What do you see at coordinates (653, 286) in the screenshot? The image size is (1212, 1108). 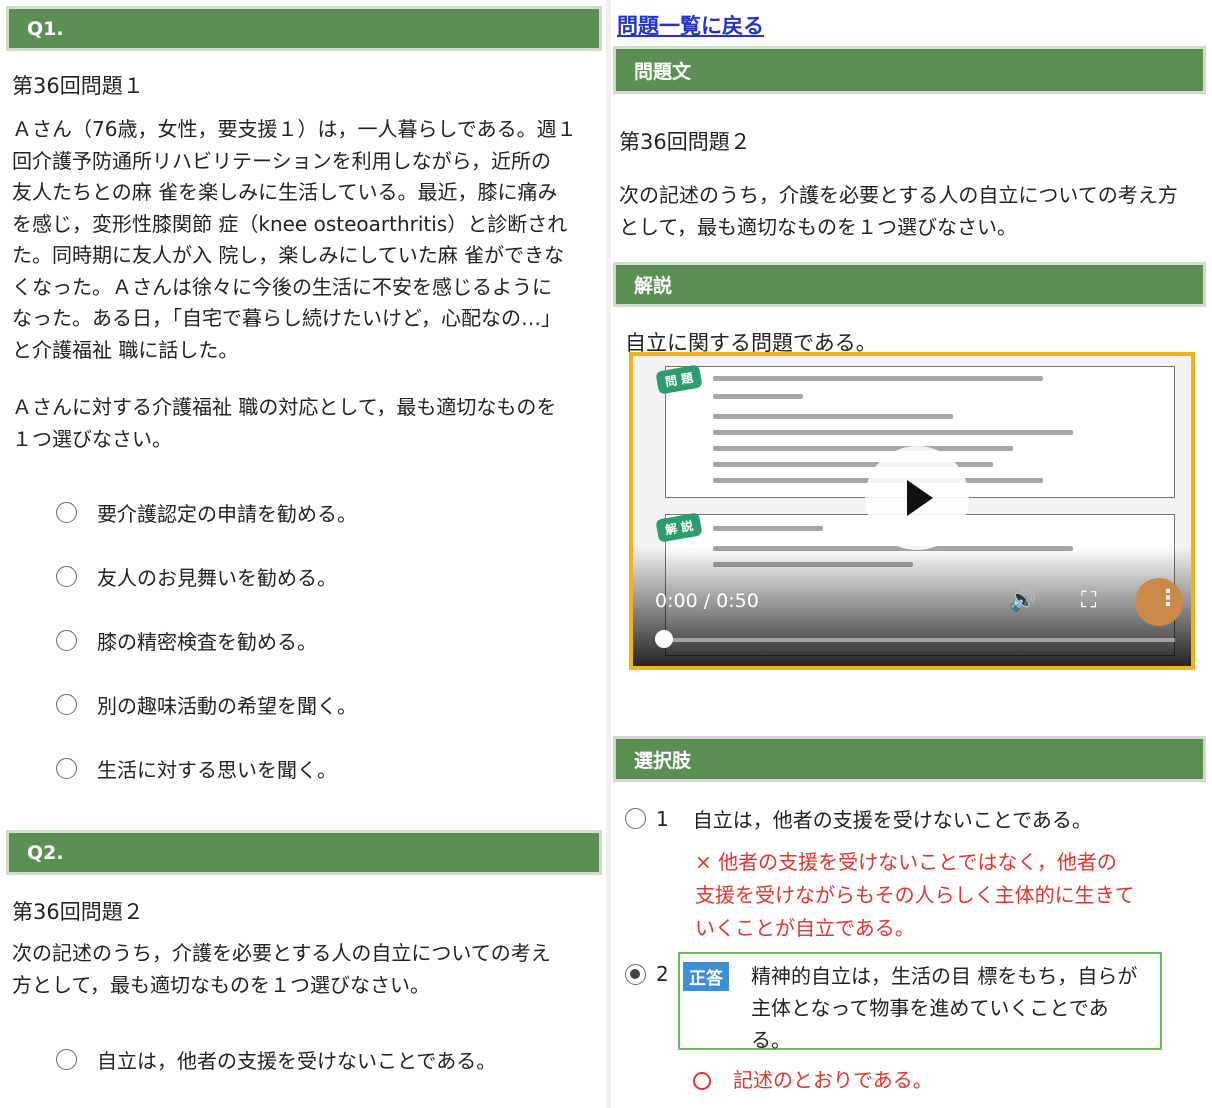 I see `explanation-header-label: 解説` at bounding box center [653, 286].